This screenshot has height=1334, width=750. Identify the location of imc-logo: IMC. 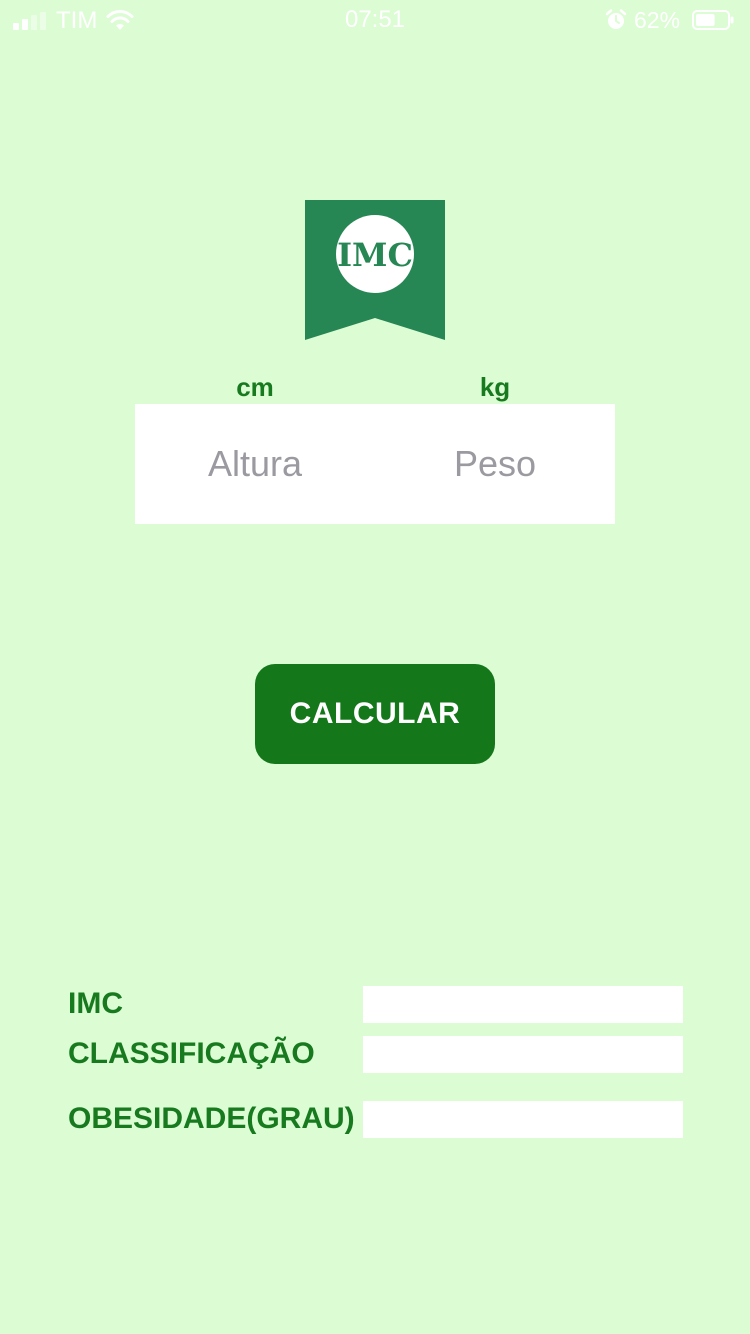
(375, 270).